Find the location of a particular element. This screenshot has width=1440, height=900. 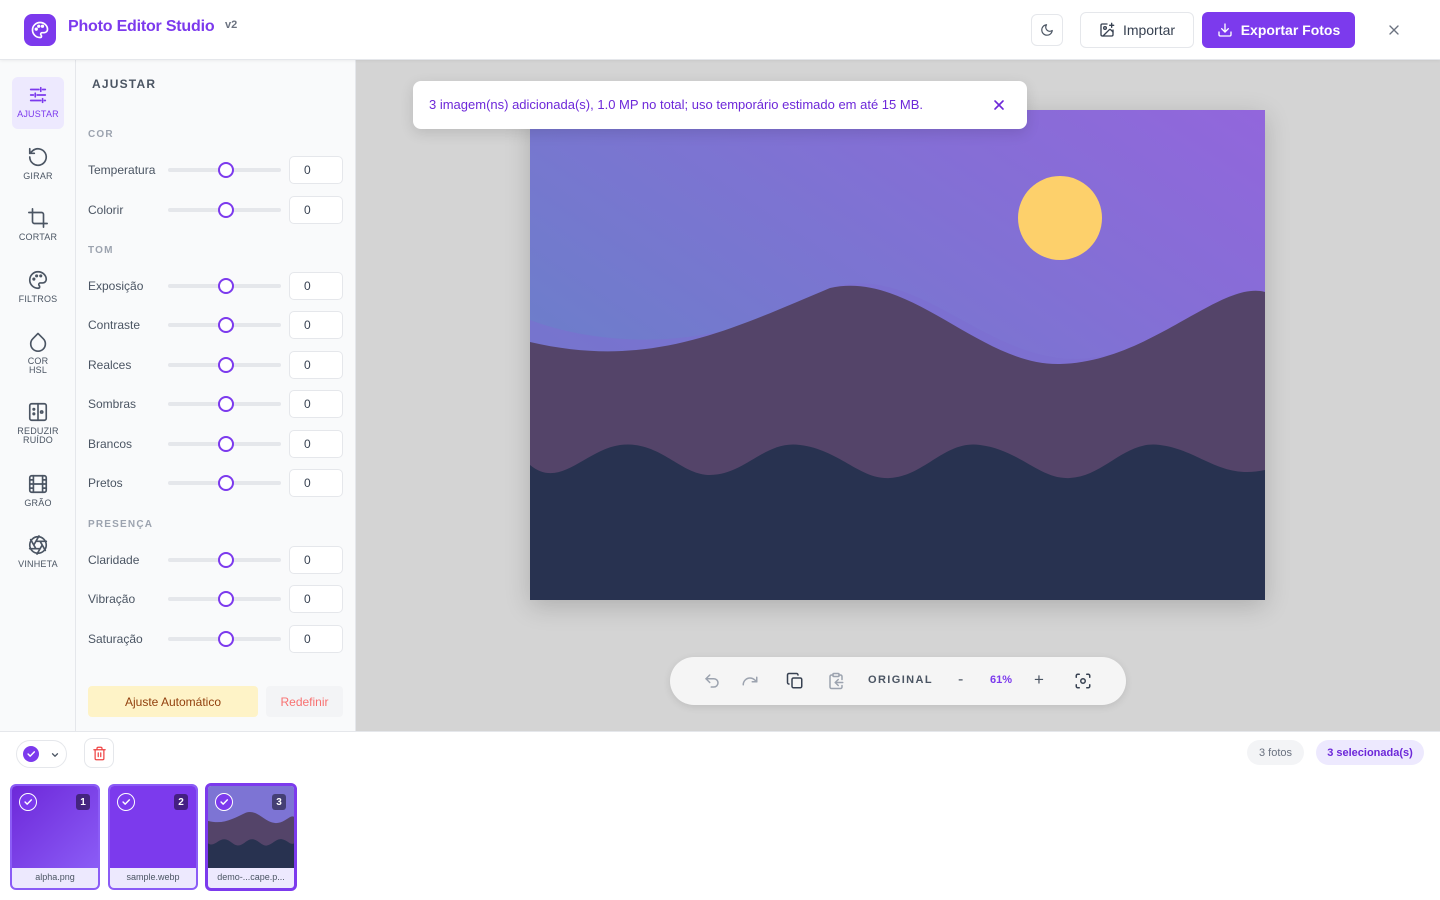

delete-selected-button is located at coordinates (99, 753).